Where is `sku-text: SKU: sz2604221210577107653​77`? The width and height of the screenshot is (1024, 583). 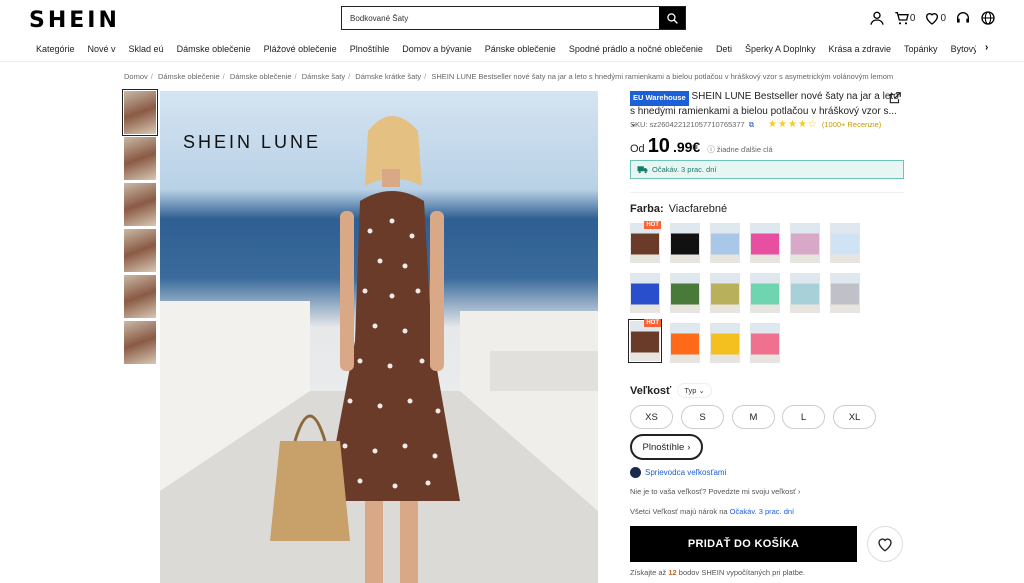 sku-text: SKU: sz2604221210577107653​77 is located at coordinates (687, 124).